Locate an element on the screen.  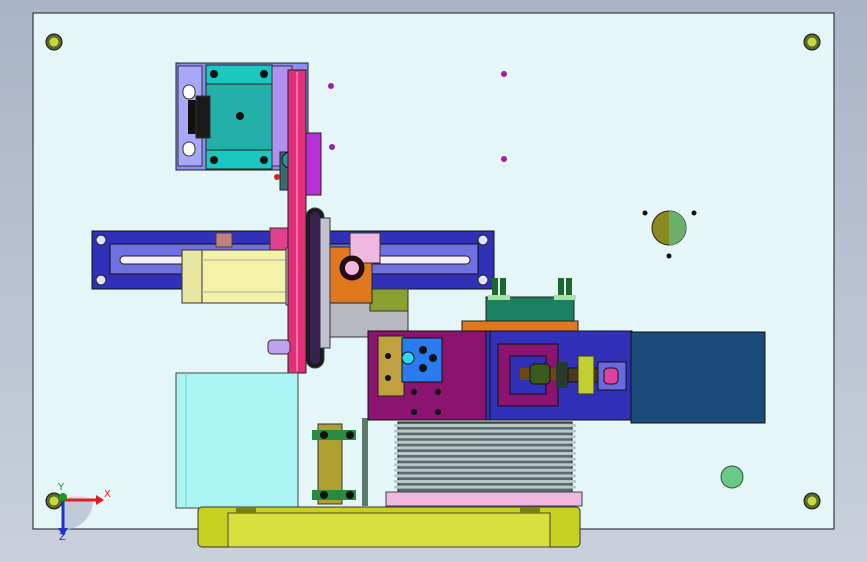
triad-x-label: X is located at coordinates (107, 494).